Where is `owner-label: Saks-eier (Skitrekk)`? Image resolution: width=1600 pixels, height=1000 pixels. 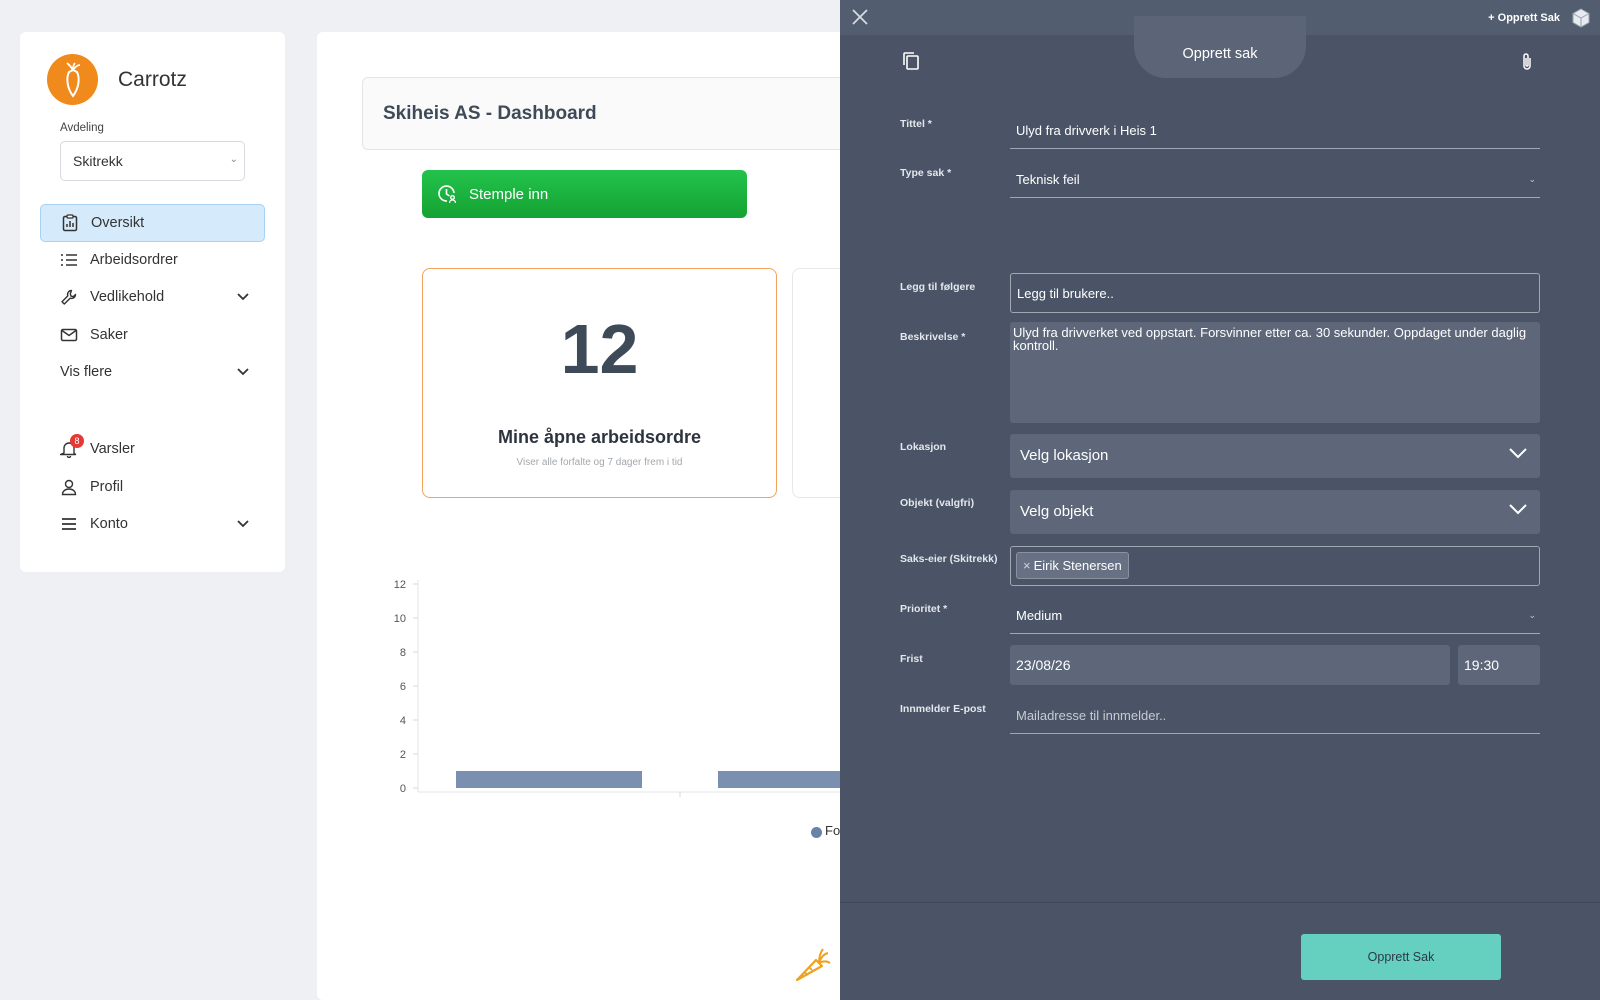
owner-label: Saks-eier (Skitrekk) is located at coordinates (949, 559).